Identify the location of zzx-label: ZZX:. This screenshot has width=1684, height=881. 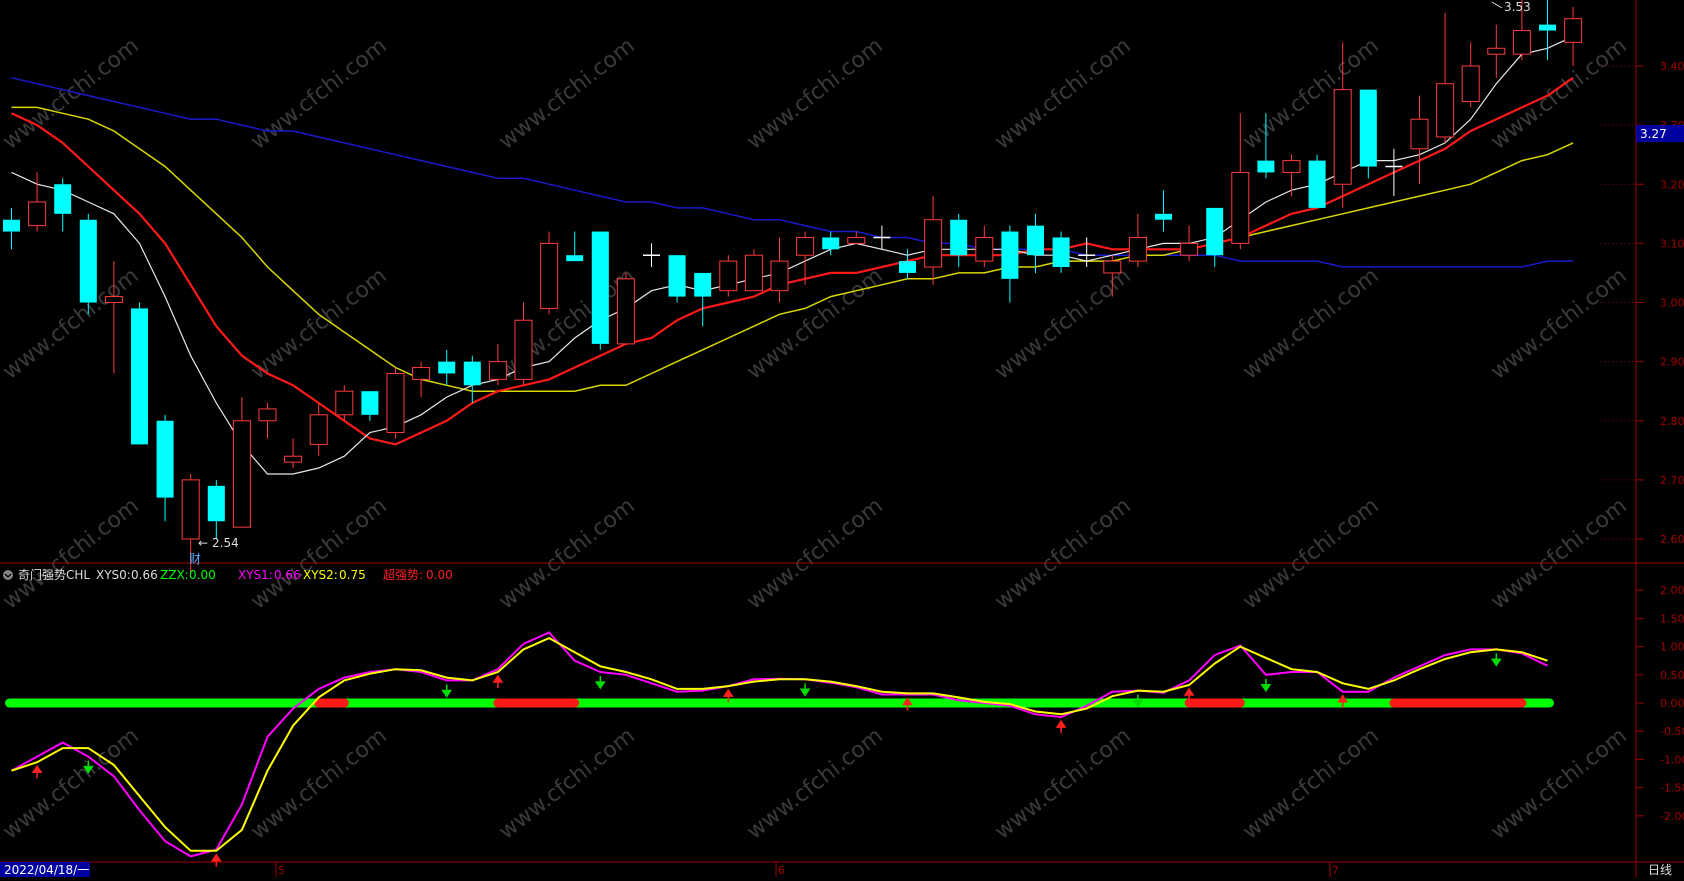
(174, 575).